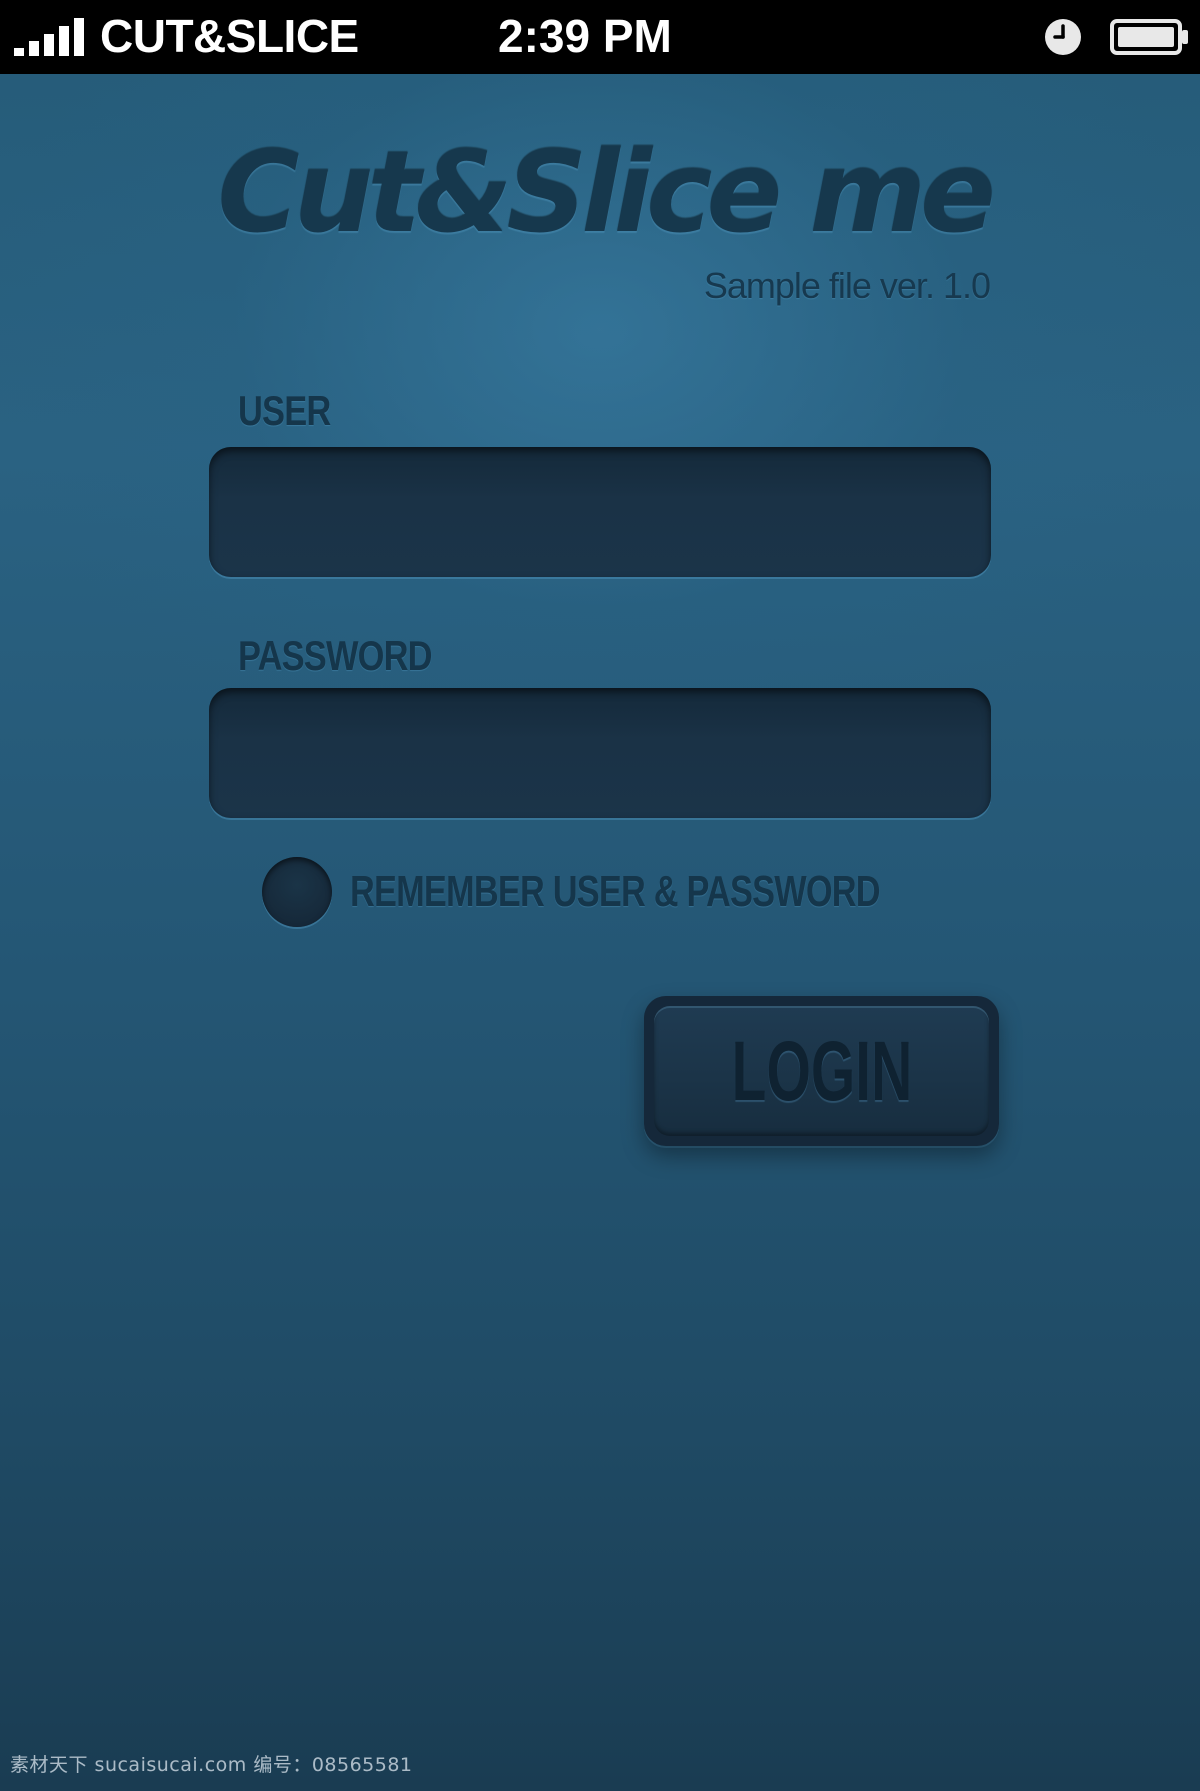 The width and height of the screenshot is (1200, 1791). I want to click on status-time: 2:39 PM, so click(585, 36).